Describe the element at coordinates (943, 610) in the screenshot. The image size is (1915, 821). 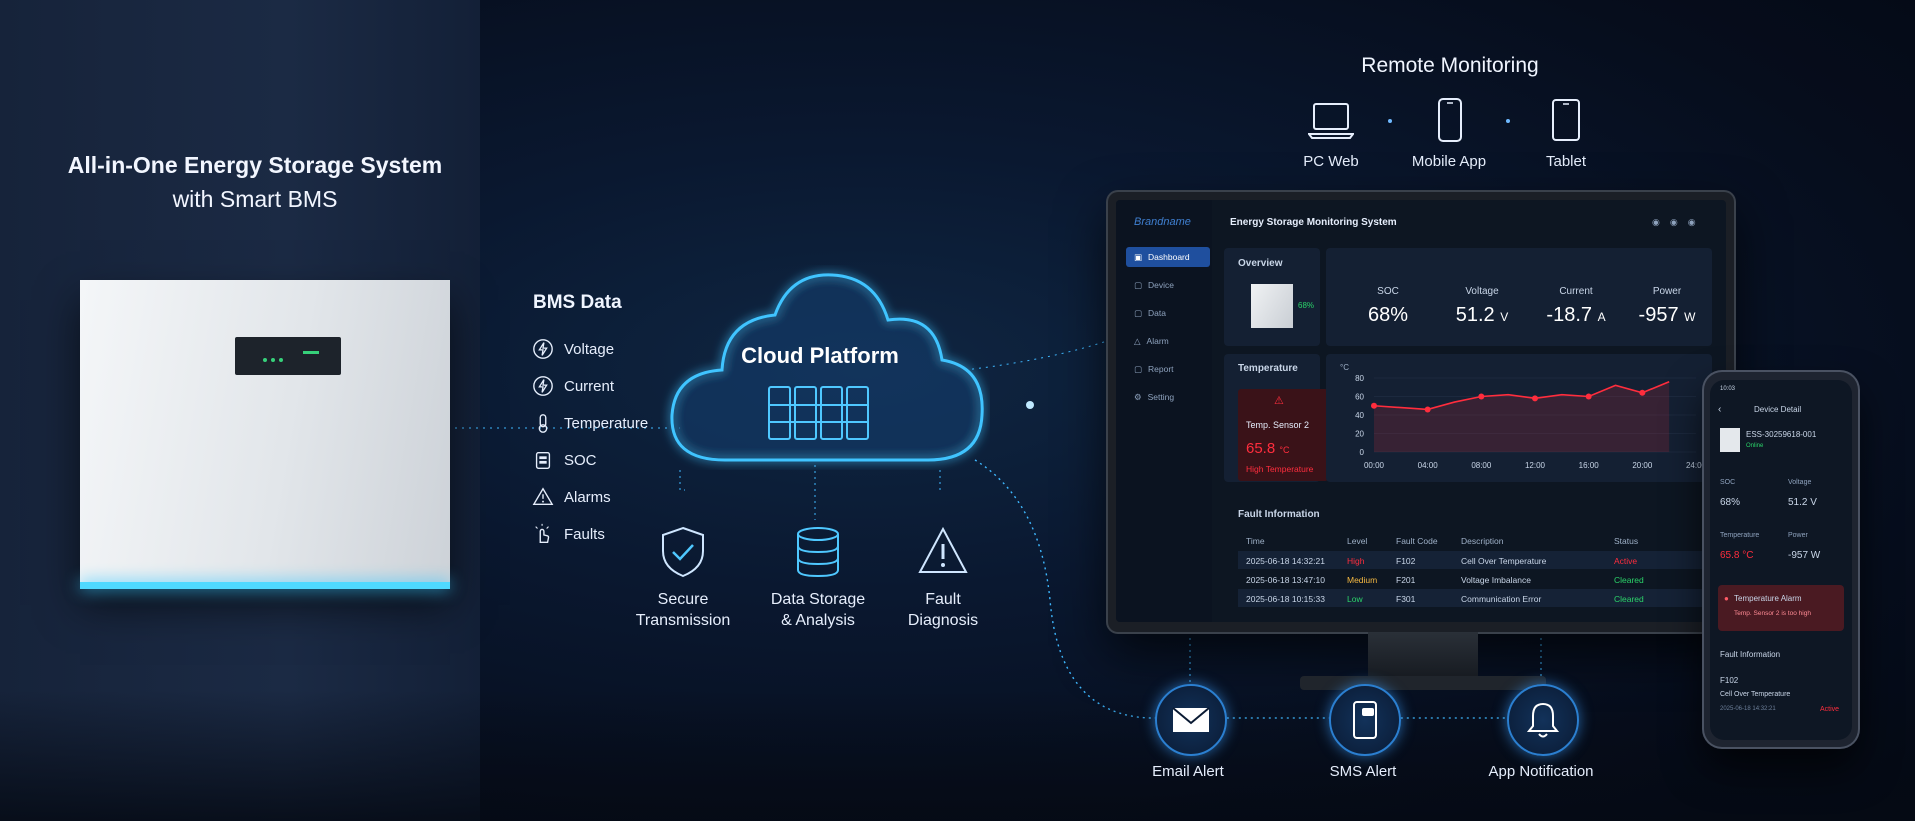
I see `service-fault-diagnosis: Fault Diagnosis` at that location.